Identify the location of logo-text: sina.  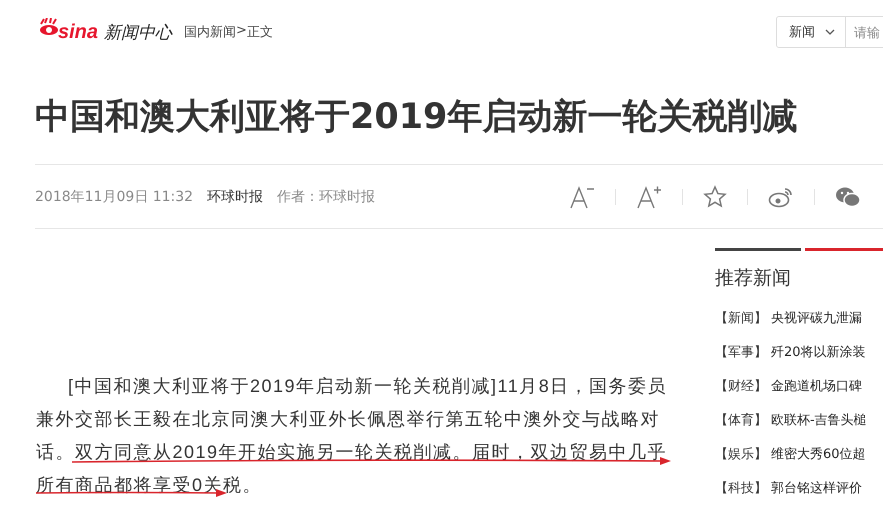
(78, 32).